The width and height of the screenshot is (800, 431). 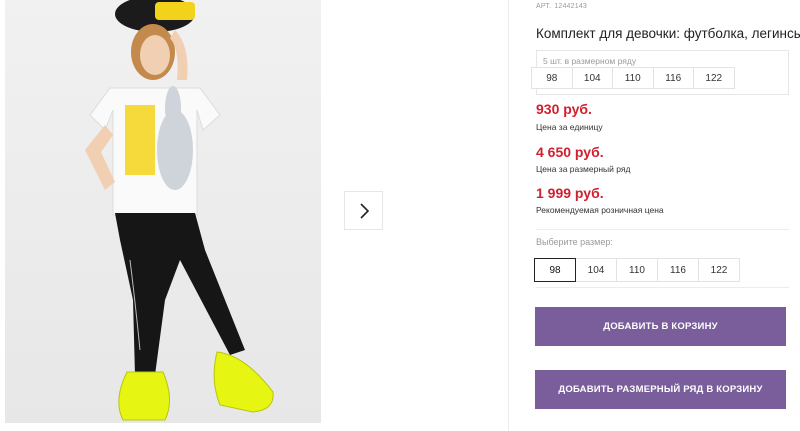 I want to click on gallery-next-button, so click(x=363, y=210).